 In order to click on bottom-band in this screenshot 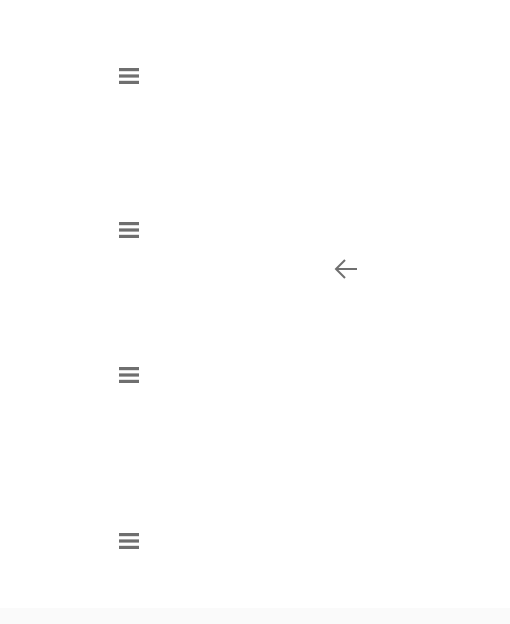, I will do `click(255, 616)`.